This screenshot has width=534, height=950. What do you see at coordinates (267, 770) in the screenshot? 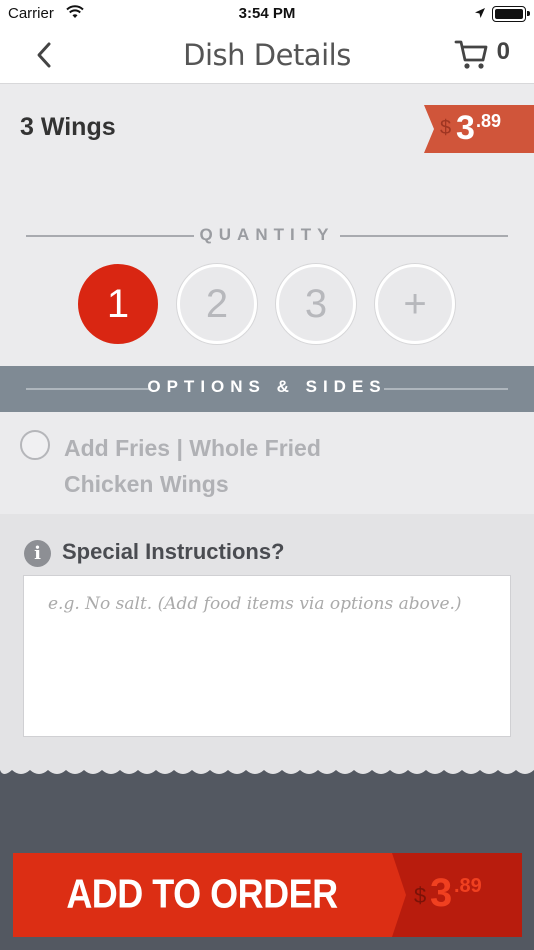
I see `wavy-divider` at bounding box center [267, 770].